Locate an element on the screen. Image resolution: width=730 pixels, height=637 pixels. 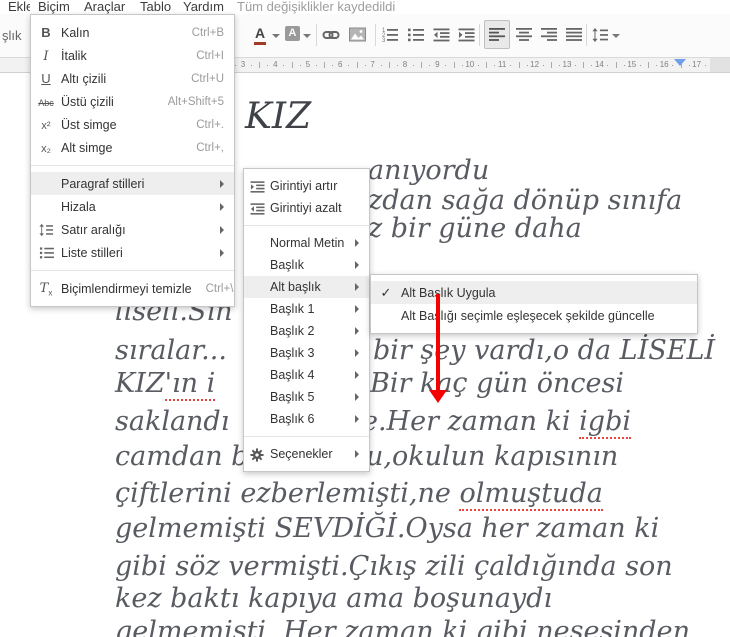
menu-item-heading-1: Başlık 1 is located at coordinates (306, 309).